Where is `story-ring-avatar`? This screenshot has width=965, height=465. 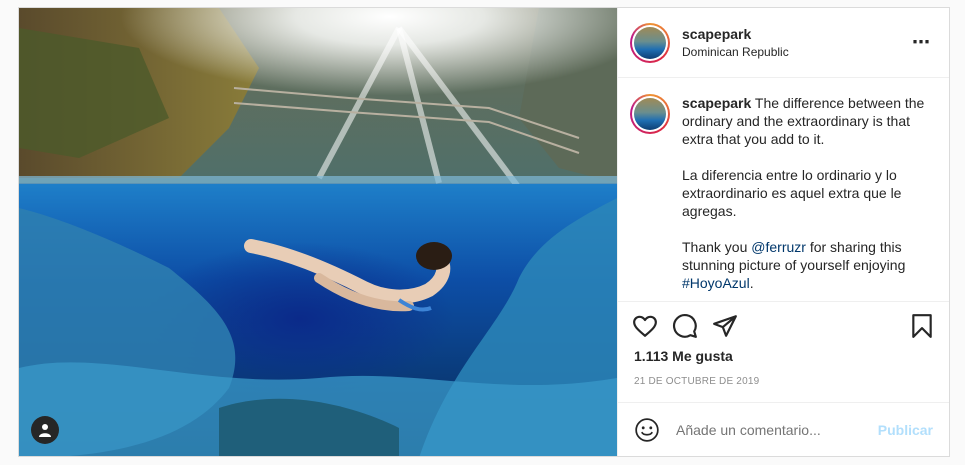
story-ring-avatar is located at coordinates (650, 42).